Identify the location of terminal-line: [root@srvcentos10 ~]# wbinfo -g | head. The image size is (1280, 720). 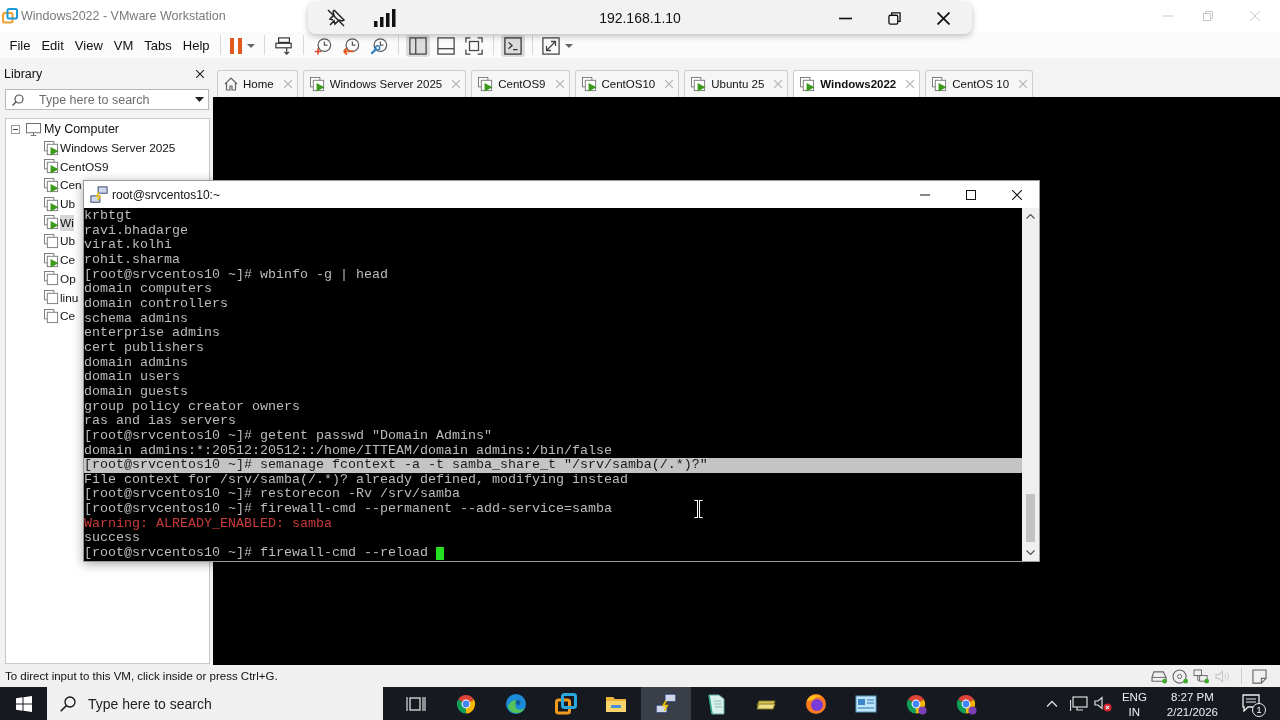
(236, 275).